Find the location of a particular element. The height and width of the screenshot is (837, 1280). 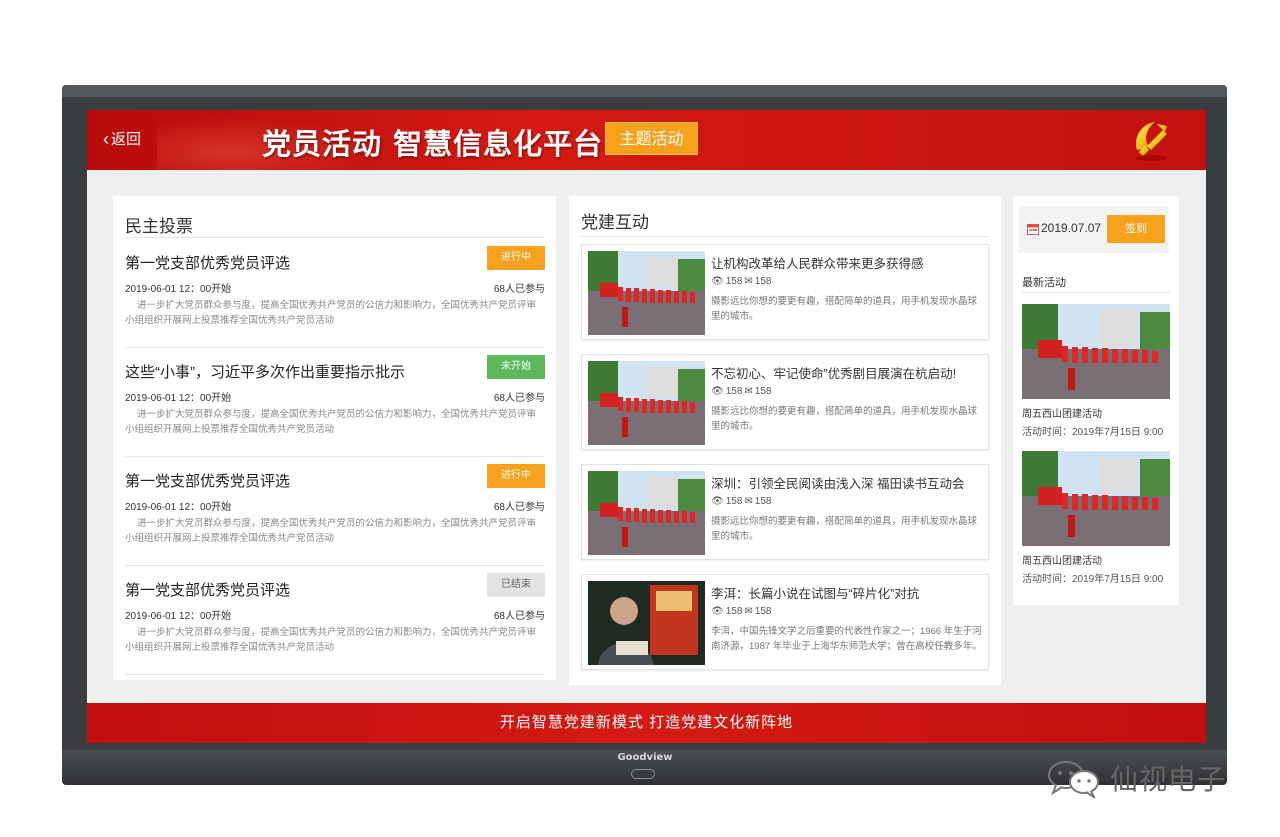

interaction-panel-title: 党建互动 is located at coordinates (615, 222).